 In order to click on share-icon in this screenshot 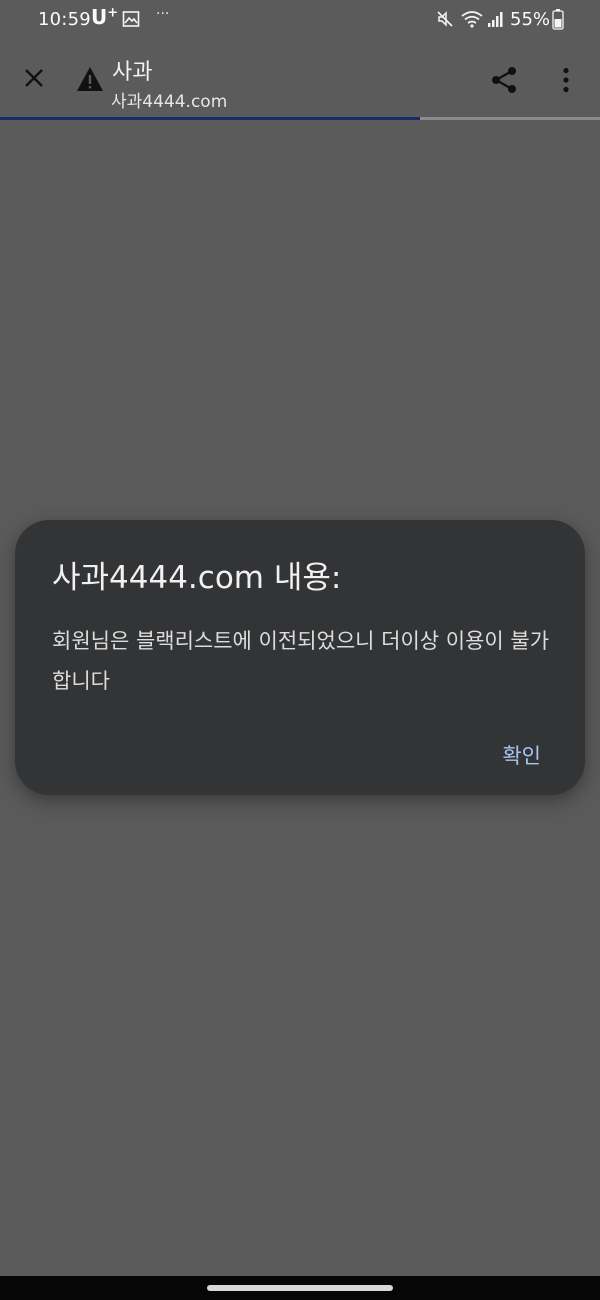, I will do `click(504, 80)`.